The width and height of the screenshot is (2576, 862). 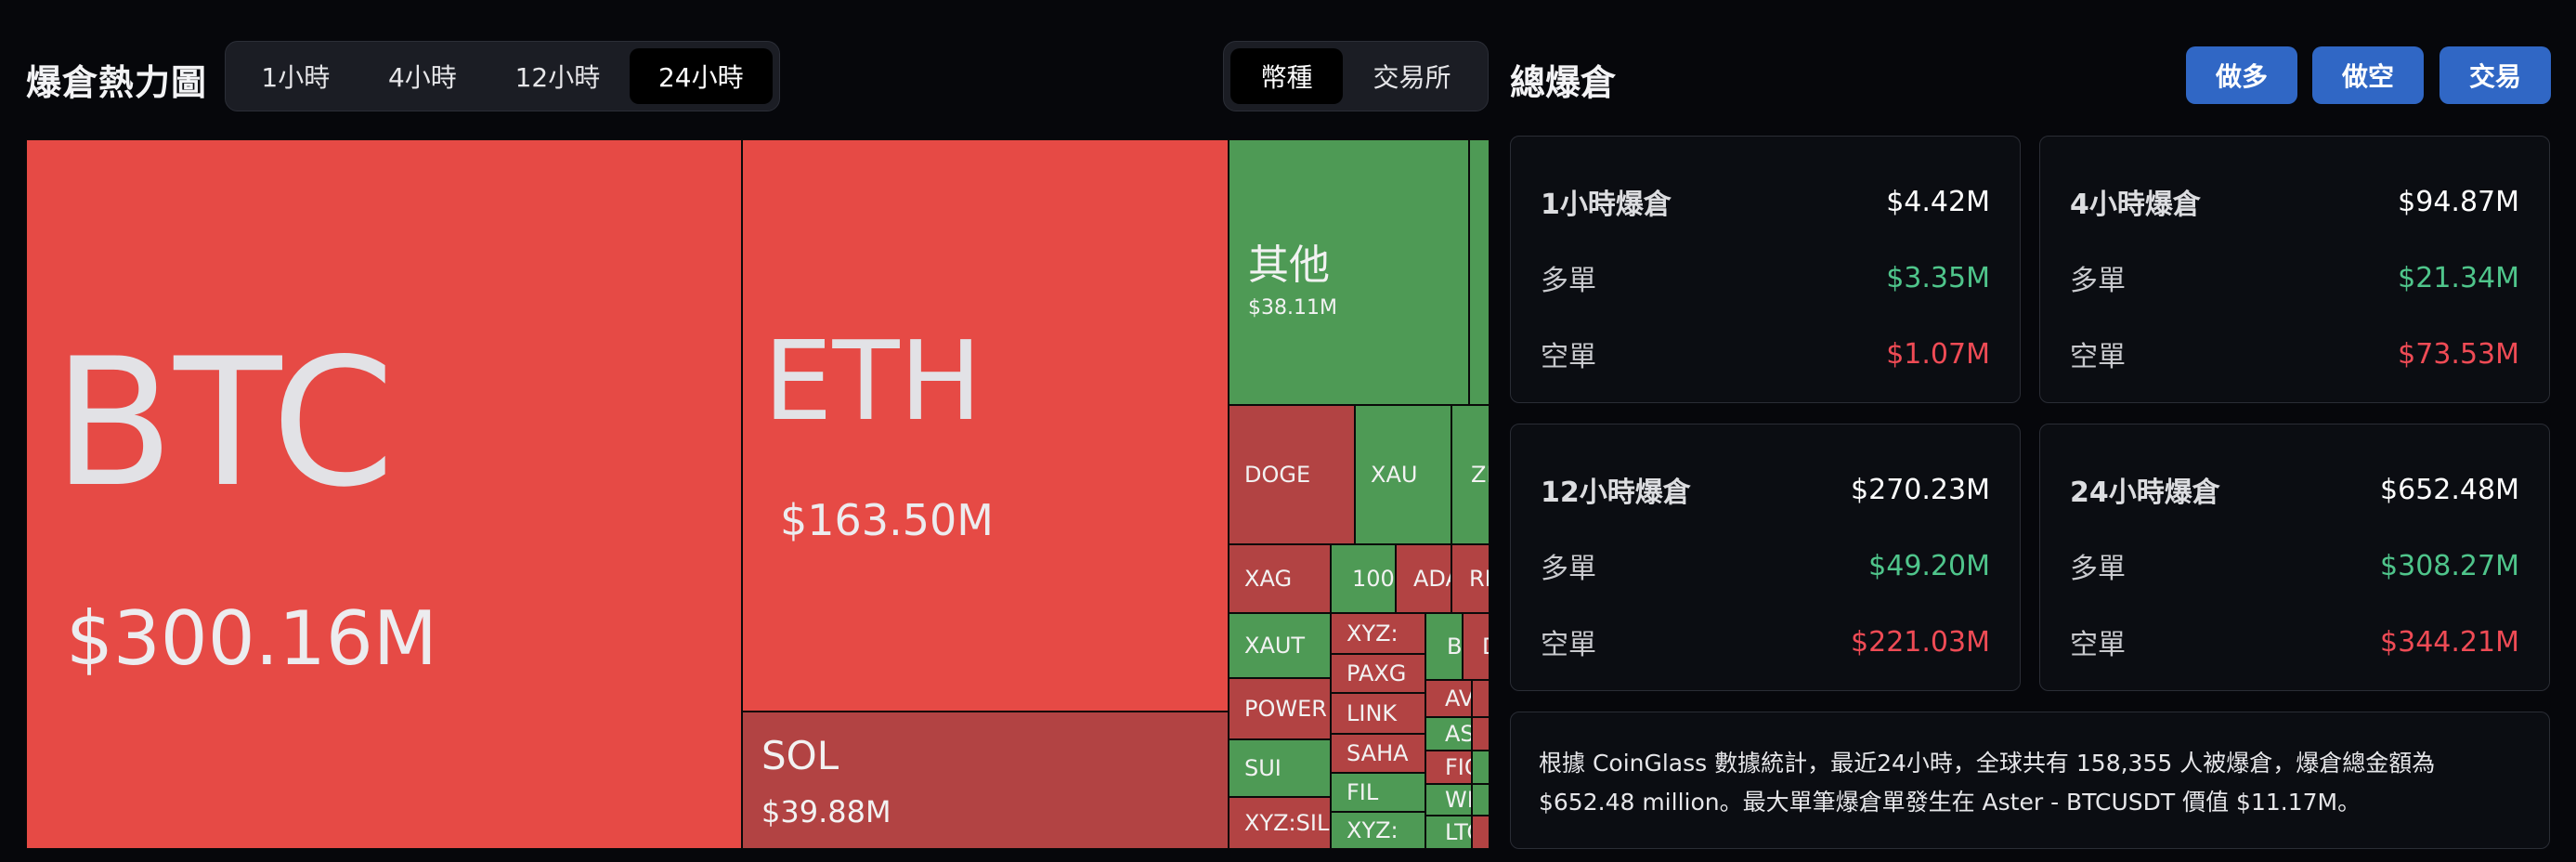 What do you see at coordinates (1616, 493) in the screenshot?
I see `stat-label: 12小時爆倉` at bounding box center [1616, 493].